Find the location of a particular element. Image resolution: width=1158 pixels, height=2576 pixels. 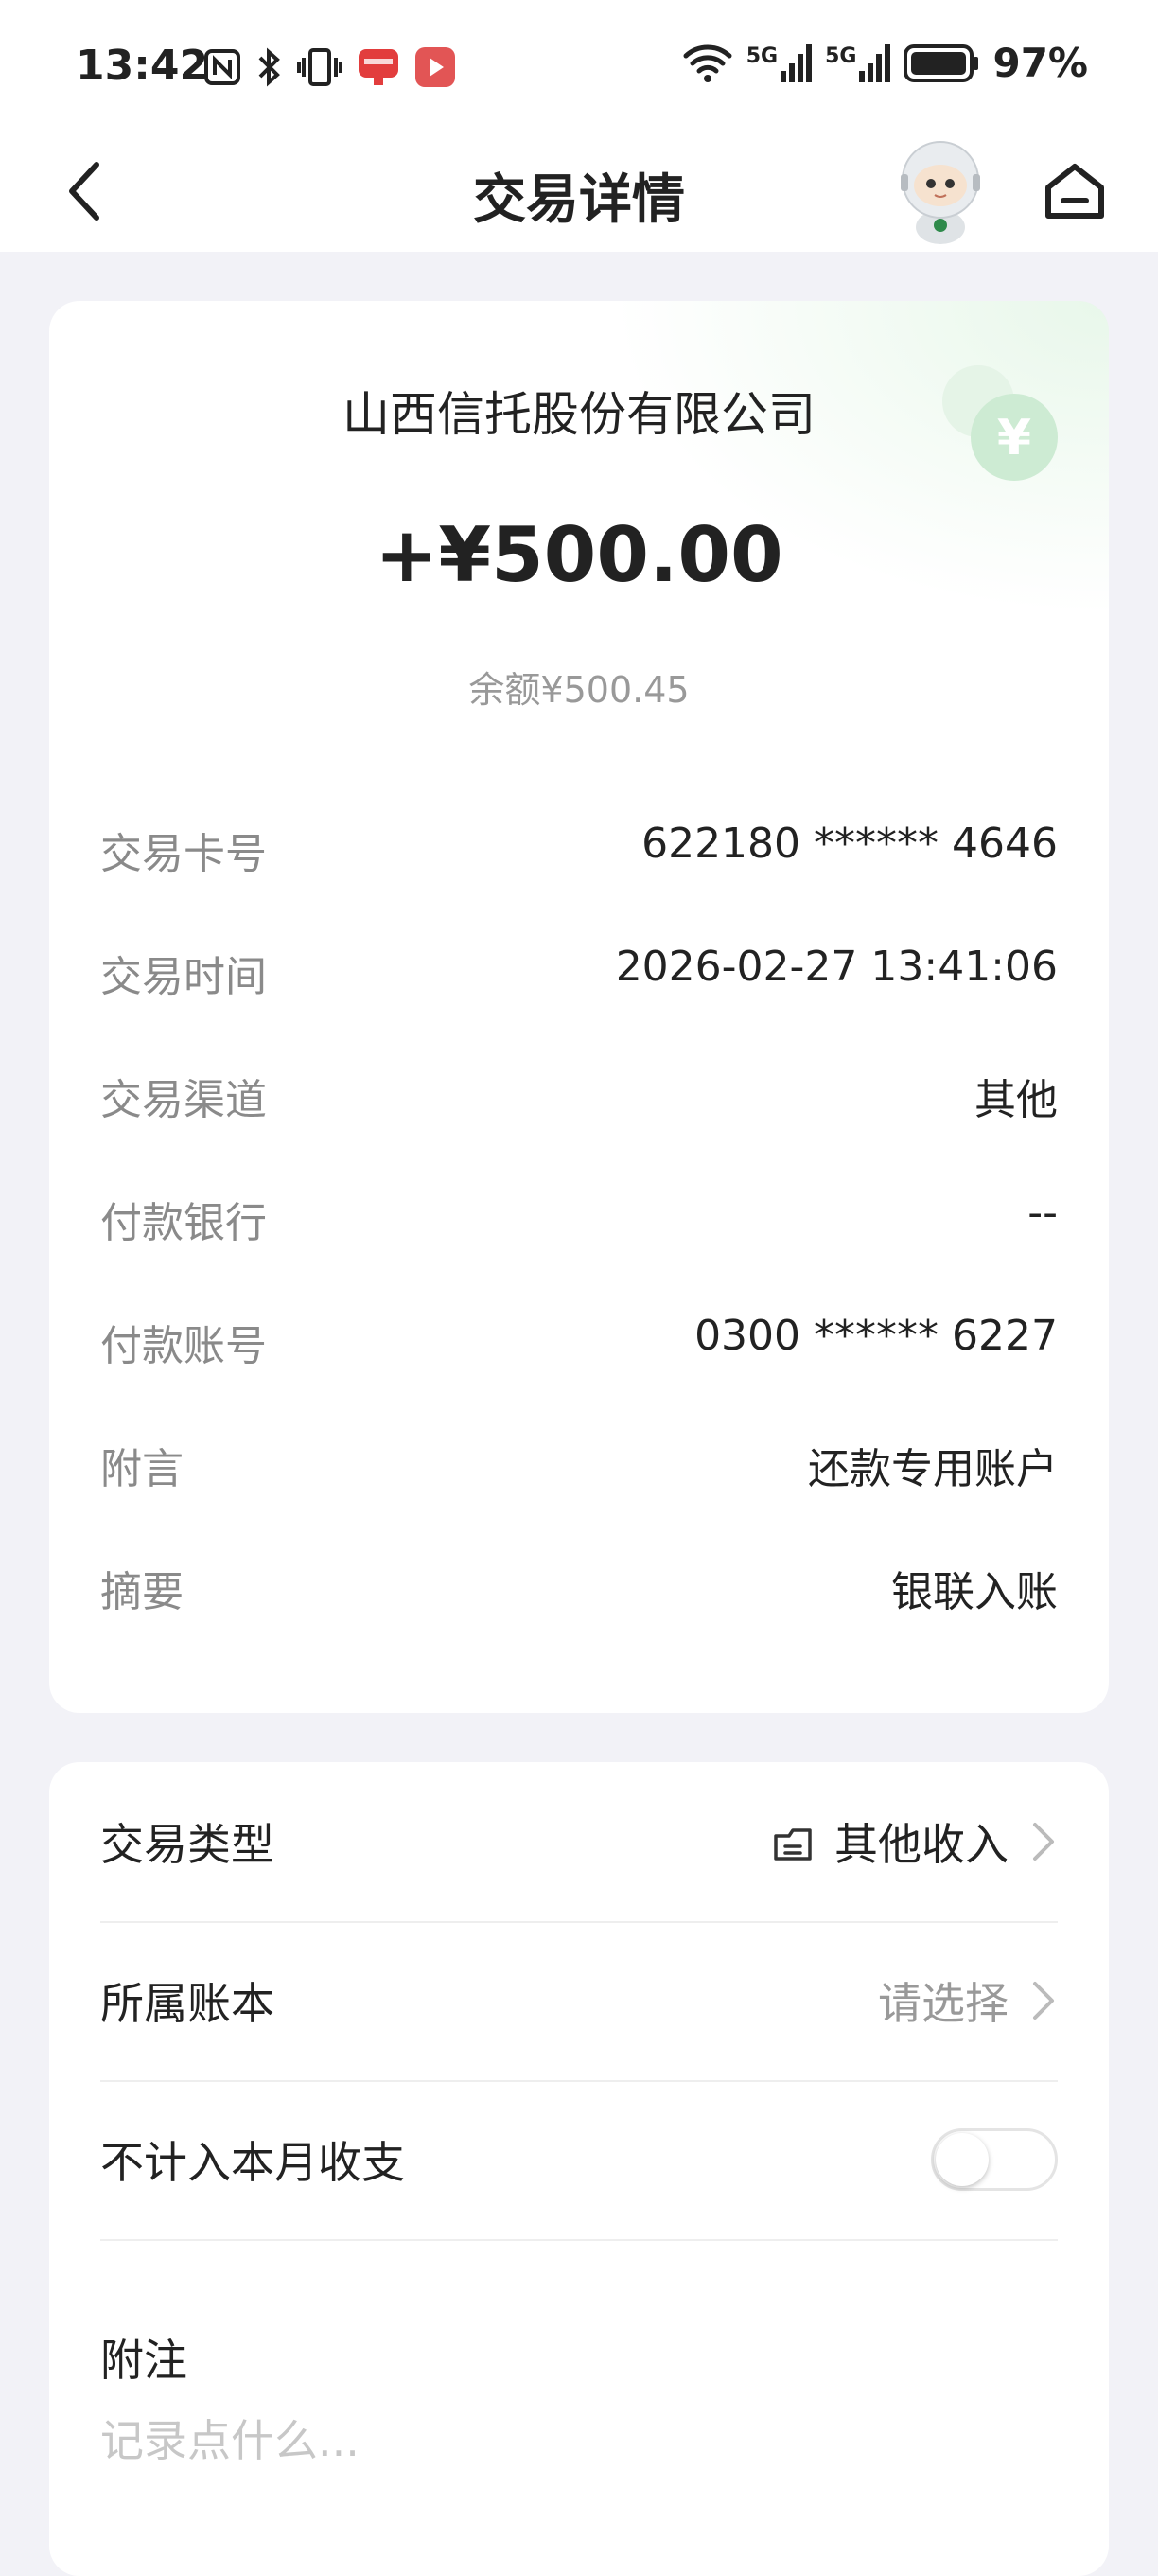

exclude-monthly-label: 不计入本月收支 is located at coordinates (252, 2162).